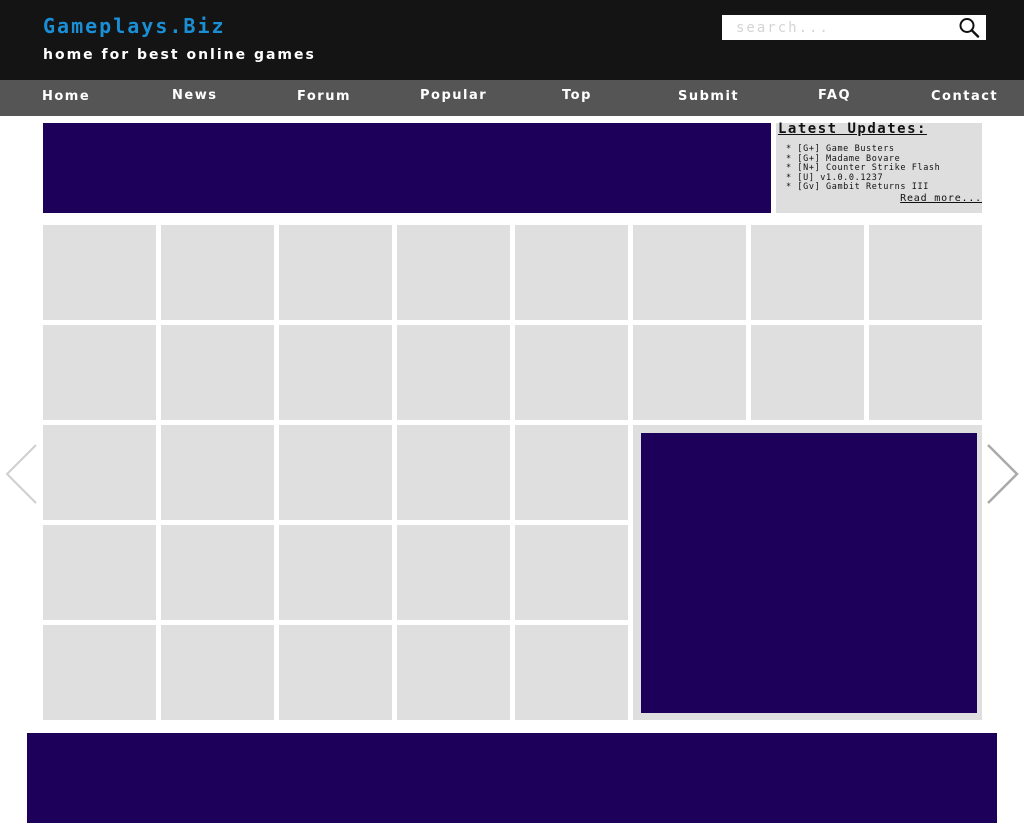 The image size is (1024, 837). I want to click on nav-item-submit: Submit, so click(708, 96).